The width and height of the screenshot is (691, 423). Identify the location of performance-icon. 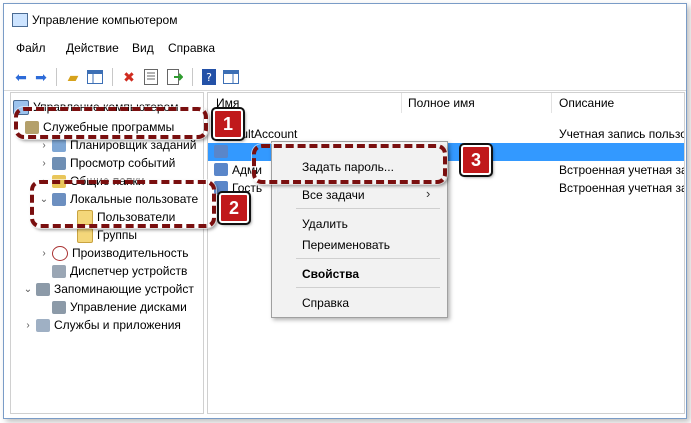
(60, 253).